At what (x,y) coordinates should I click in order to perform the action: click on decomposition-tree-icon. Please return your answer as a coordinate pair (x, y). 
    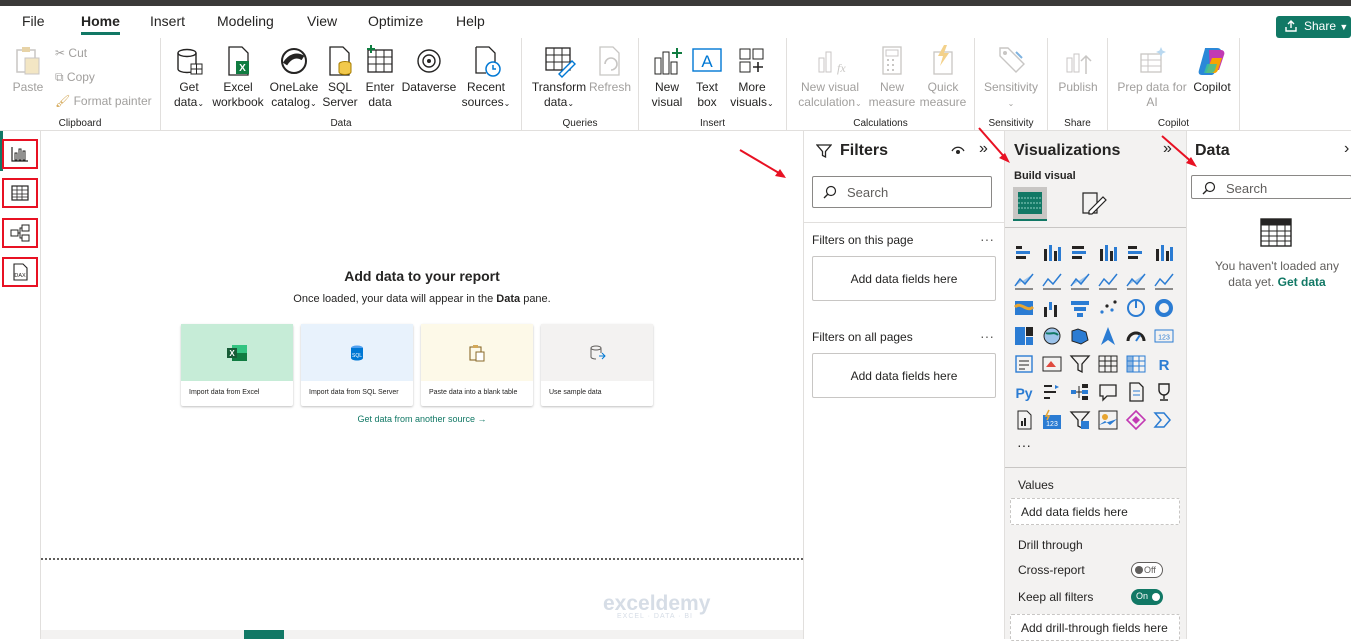
    Looking at the image, I should click on (1080, 392).